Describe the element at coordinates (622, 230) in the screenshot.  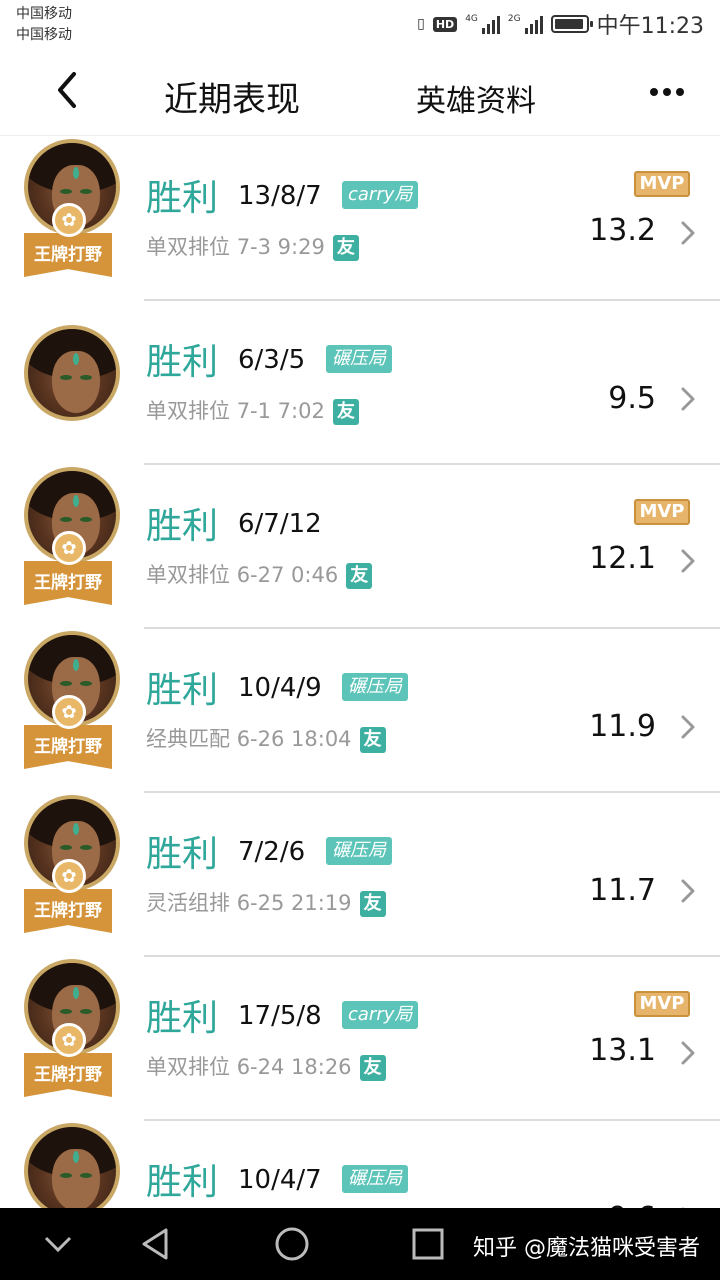
I see `match-score: 13.2` at that location.